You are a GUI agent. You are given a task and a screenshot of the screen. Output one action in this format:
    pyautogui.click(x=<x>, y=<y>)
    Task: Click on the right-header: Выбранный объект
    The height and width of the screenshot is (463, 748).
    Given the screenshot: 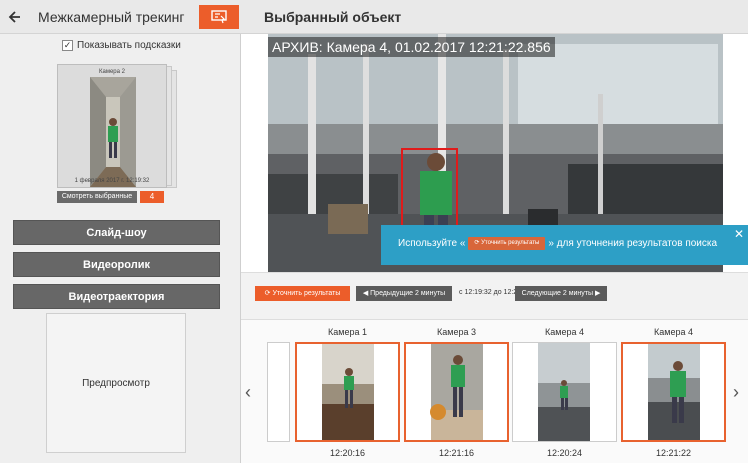 What is the action you would take?
    pyautogui.click(x=494, y=17)
    